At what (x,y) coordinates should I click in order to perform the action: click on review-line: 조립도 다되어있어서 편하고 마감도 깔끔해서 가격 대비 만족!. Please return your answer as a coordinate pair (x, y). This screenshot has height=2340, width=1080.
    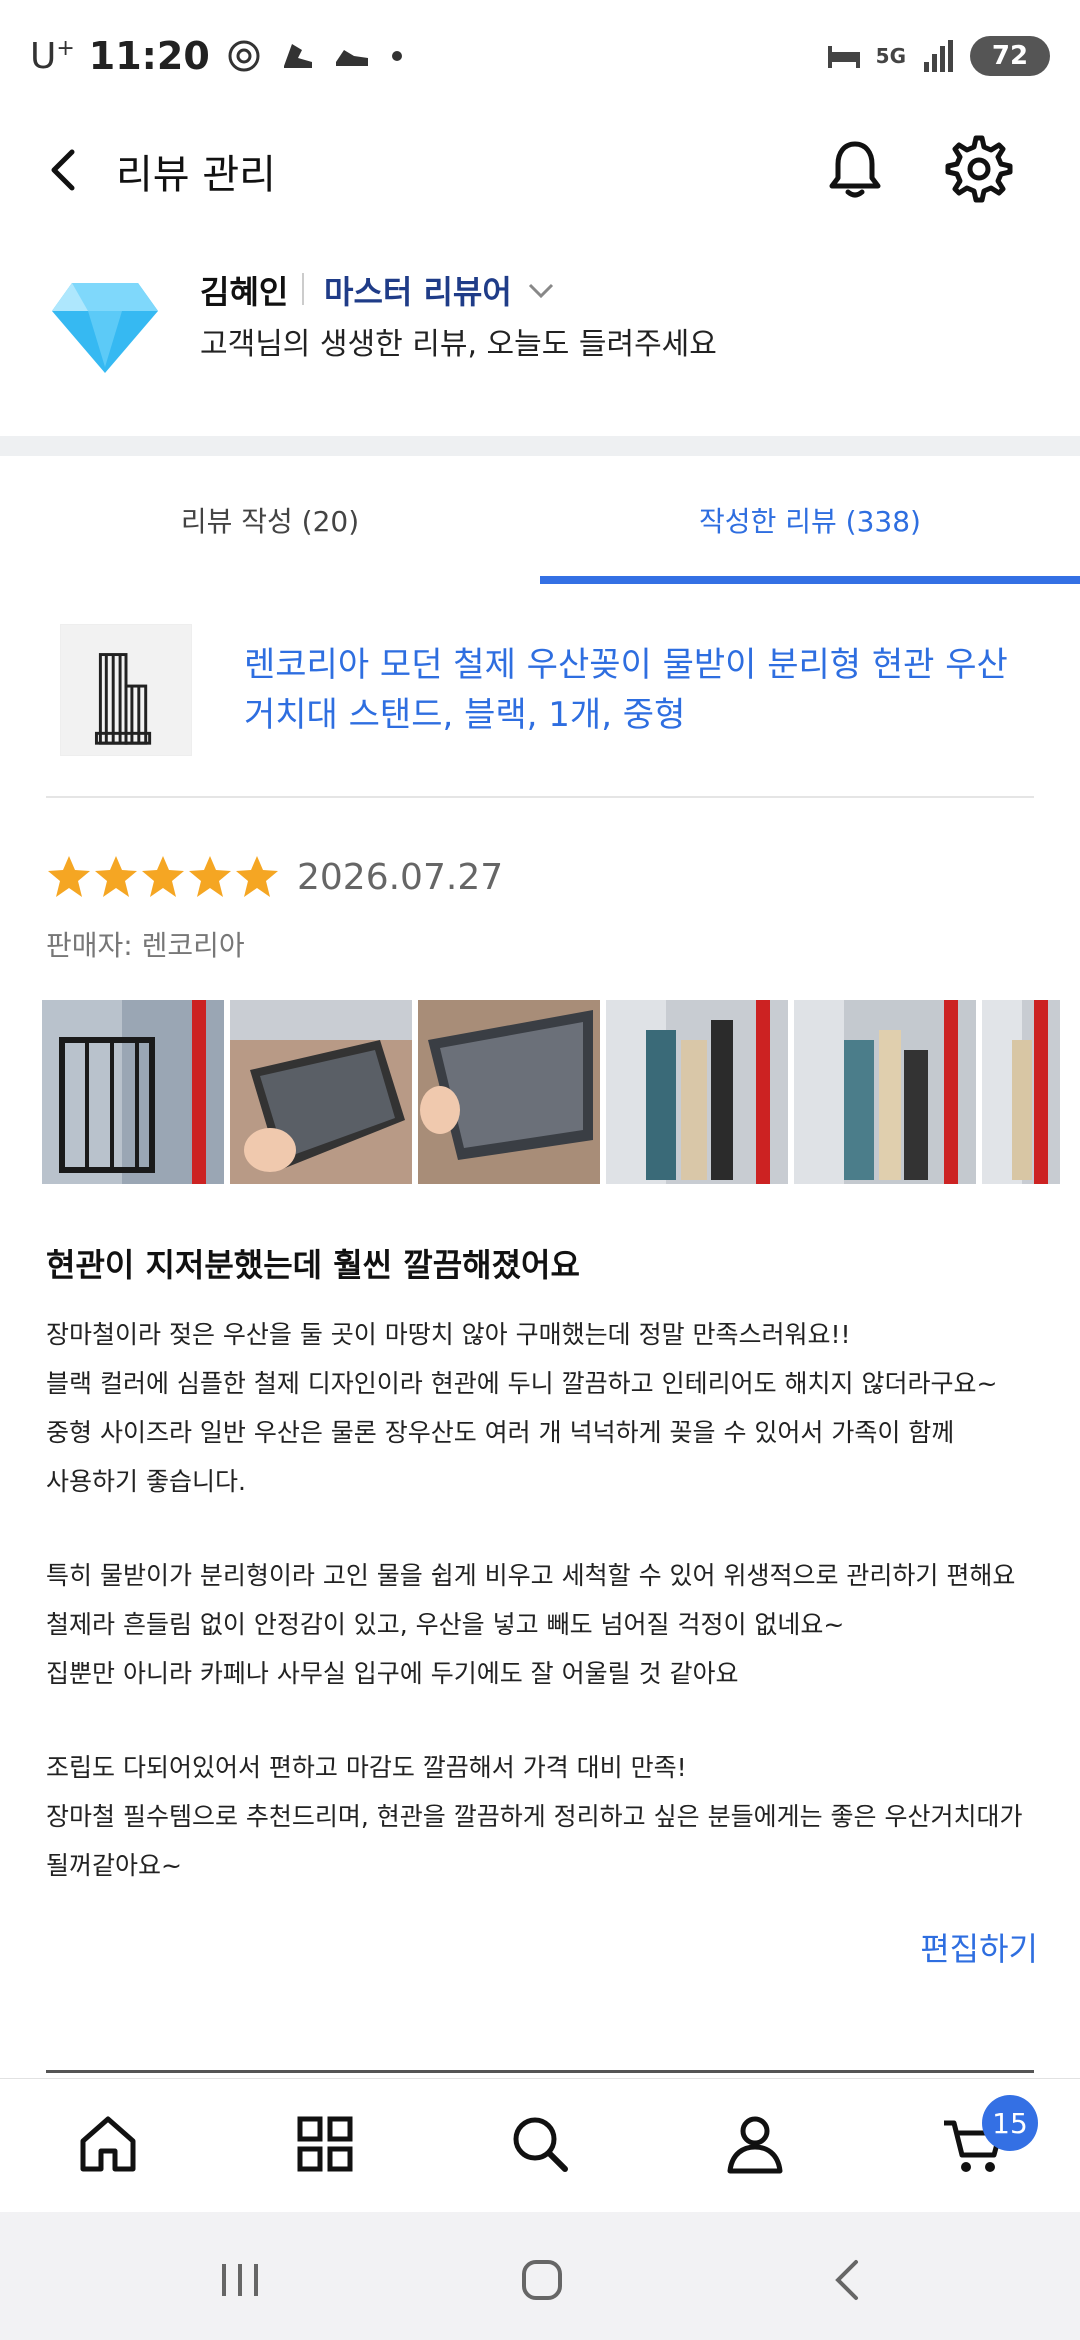
    Looking at the image, I should click on (366, 1767).